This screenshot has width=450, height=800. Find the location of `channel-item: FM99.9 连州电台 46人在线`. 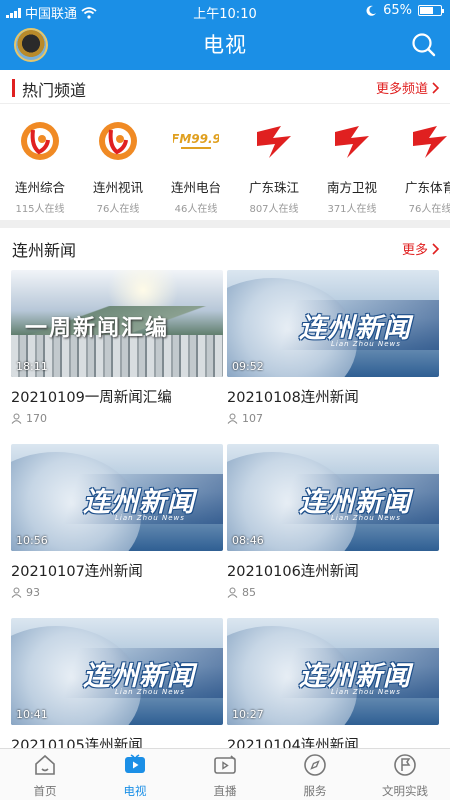

channel-item: FM99.9 连州电台 46人在线 is located at coordinates (196, 166).